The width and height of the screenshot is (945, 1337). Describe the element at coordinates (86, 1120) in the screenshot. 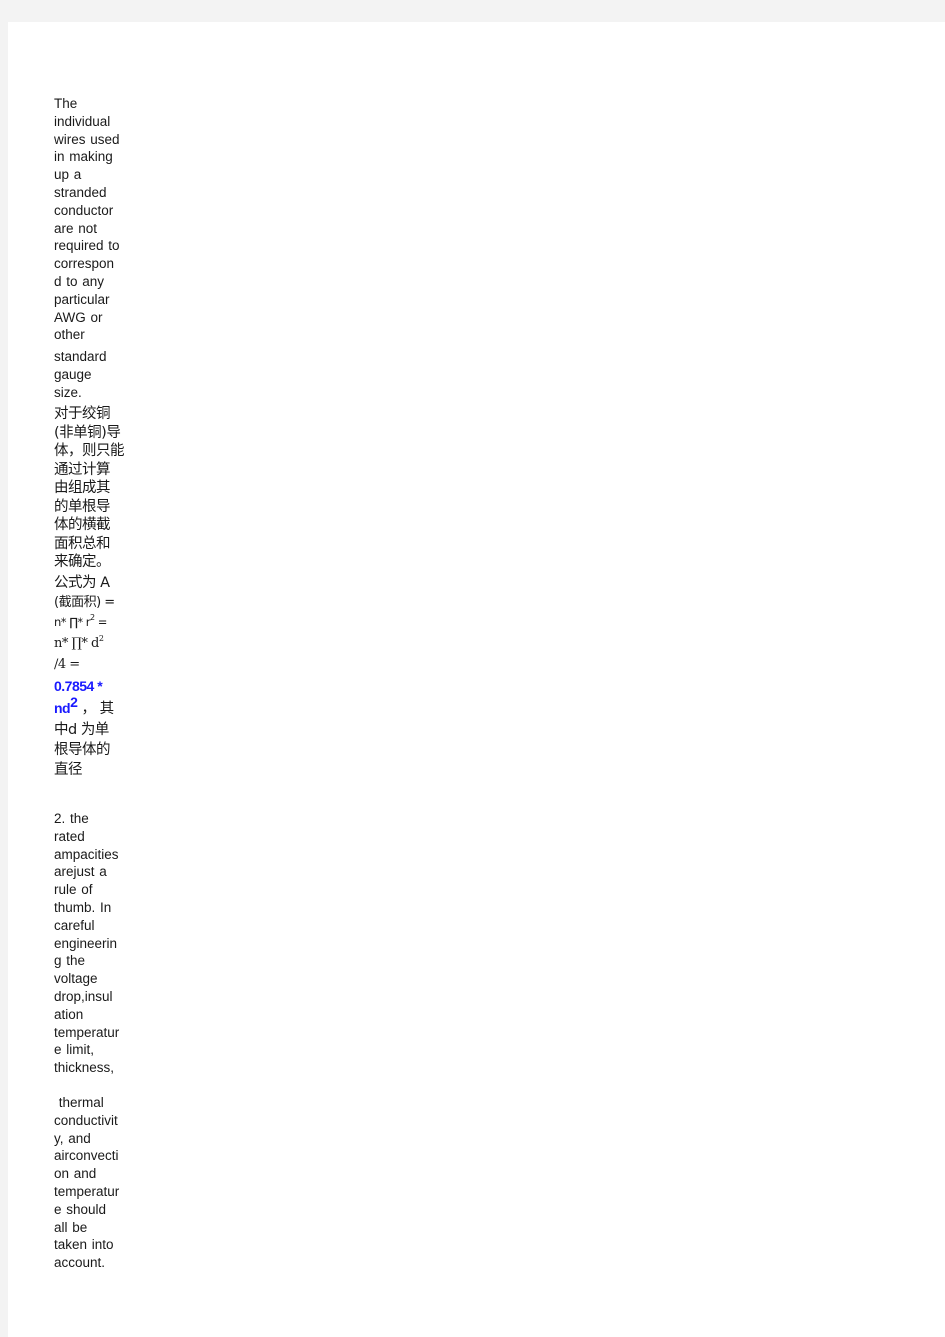

I see `text-line: conductivit` at that location.